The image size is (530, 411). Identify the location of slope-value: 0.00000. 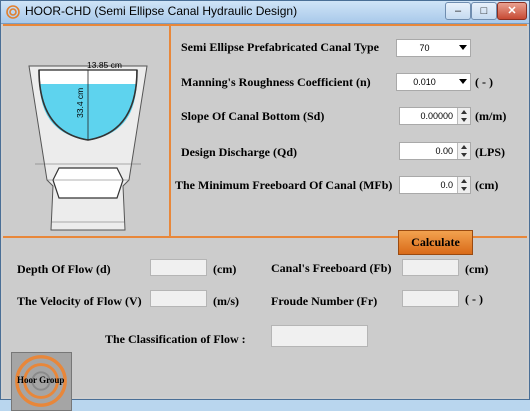
(436, 116).